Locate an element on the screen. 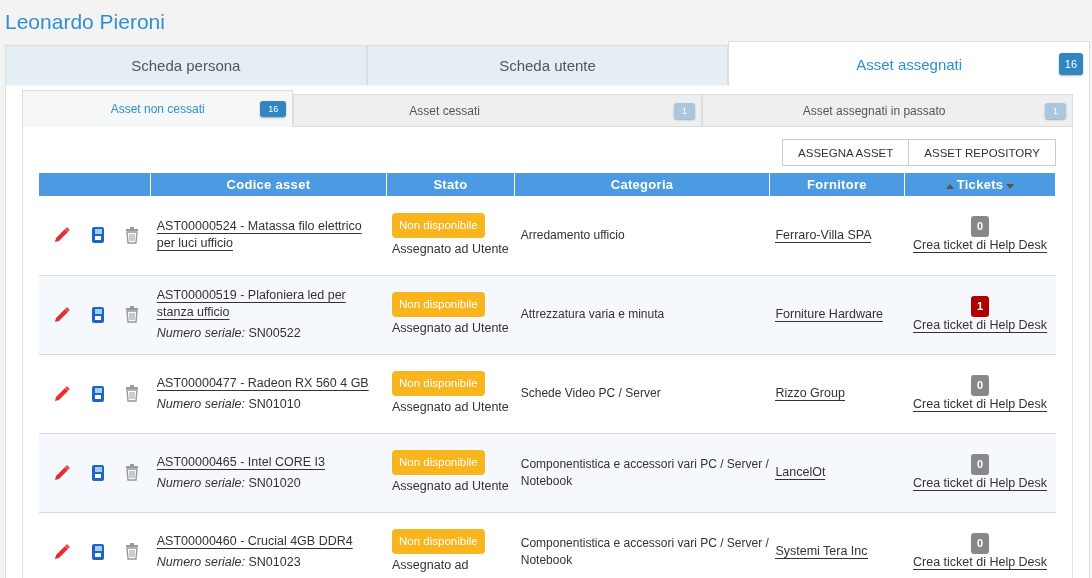 The image size is (1092, 578). serial-number: Numero seriale: SN01020 is located at coordinates (229, 483).